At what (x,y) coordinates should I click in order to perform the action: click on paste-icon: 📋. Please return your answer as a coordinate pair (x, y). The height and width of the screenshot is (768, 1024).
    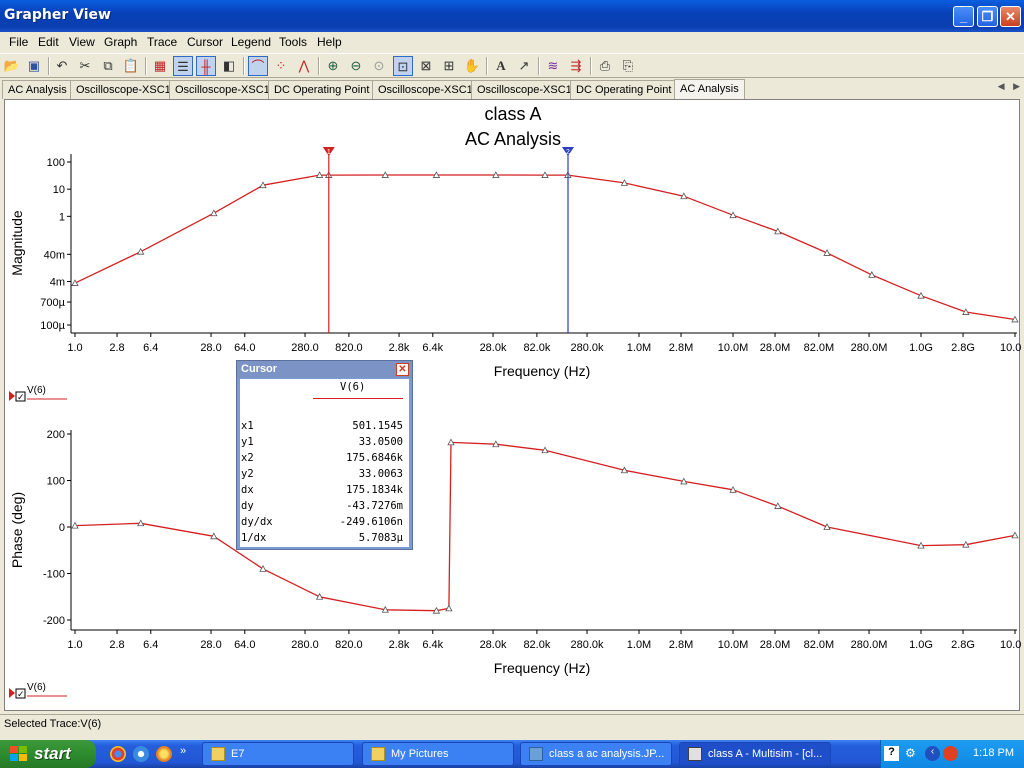
    Looking at the image, I should click on (131, 66).